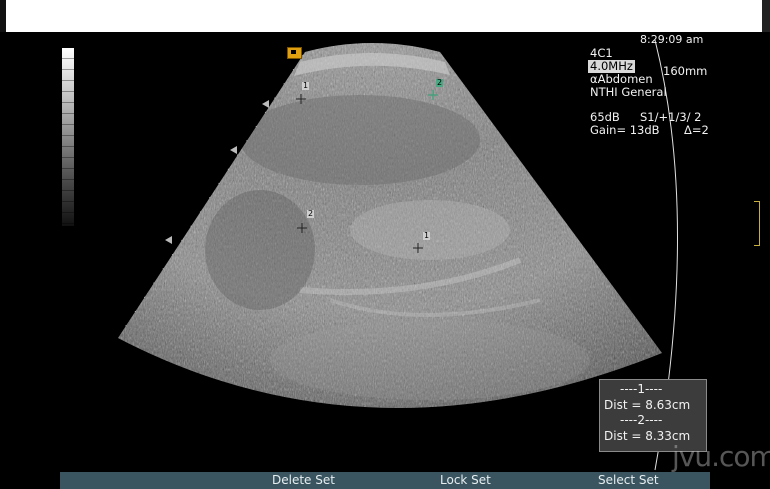 This screenshot has width=770, height=489. Describe the element at coordinates (605, 117) in the screenshot. I see `dynamic-range: 65dB` at that location.